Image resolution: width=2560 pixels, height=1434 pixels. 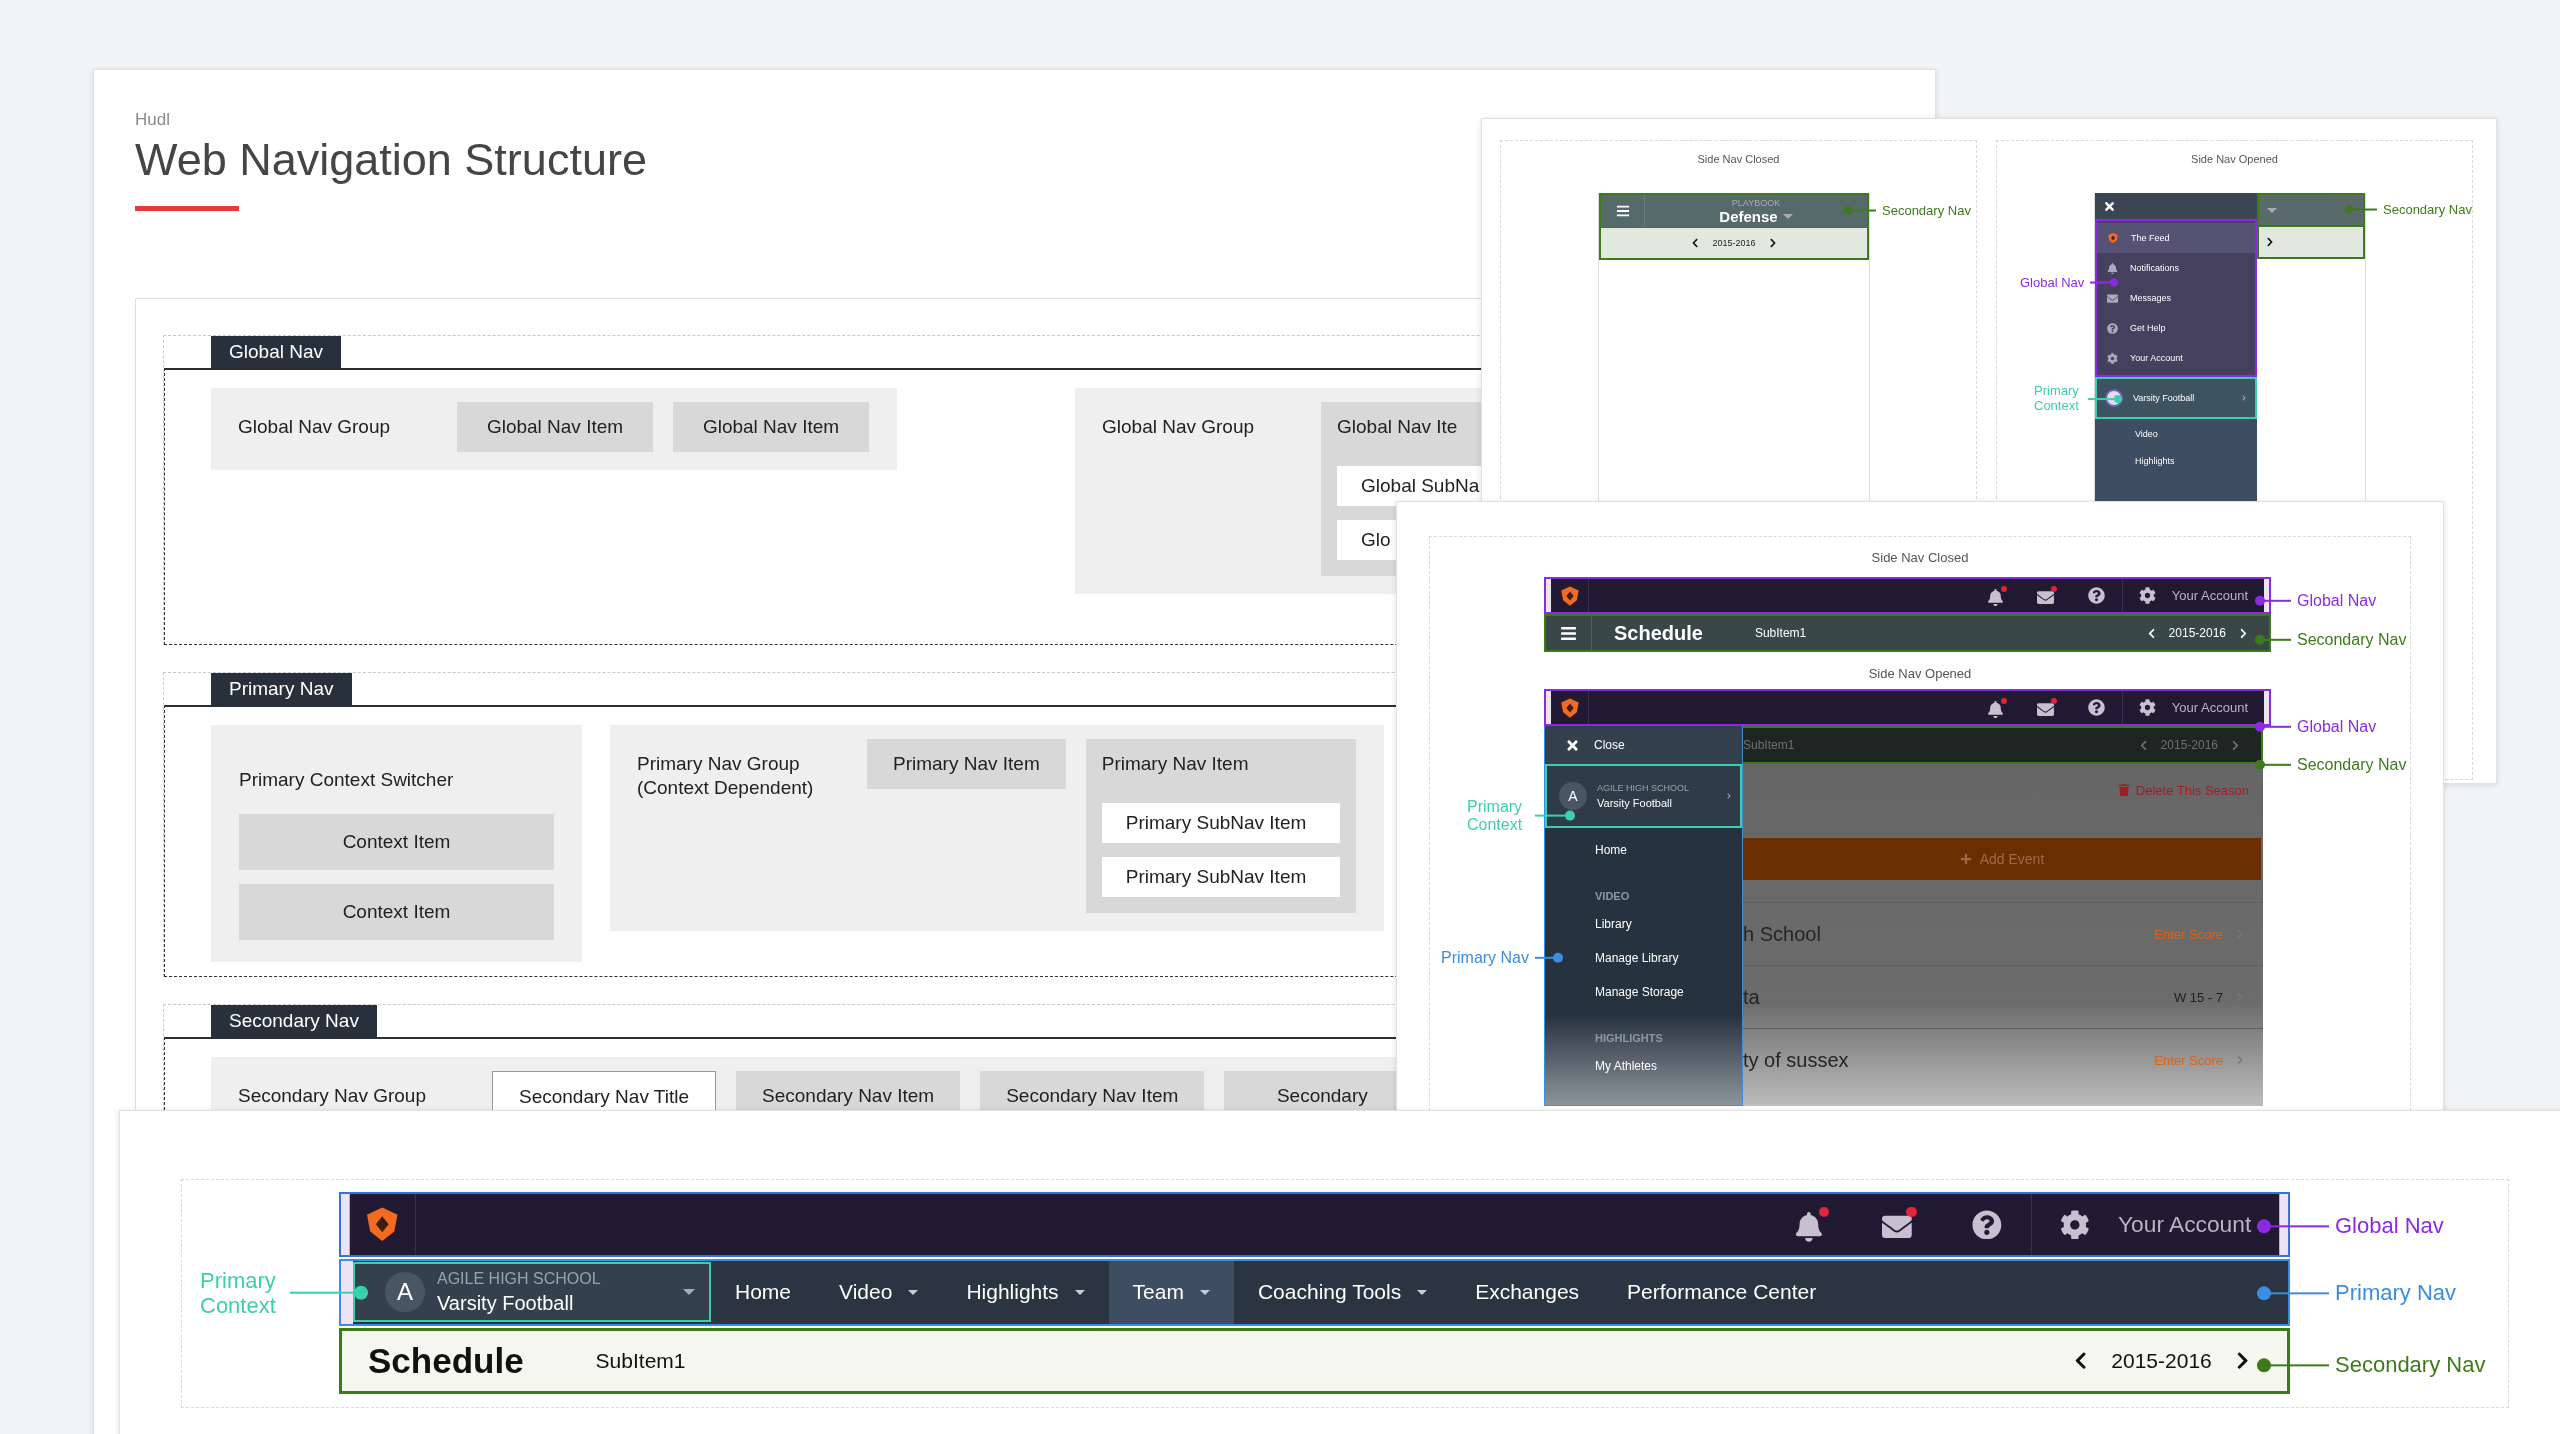 I want to click on section-tag: Primary Nav, so click(x=281, y=689).